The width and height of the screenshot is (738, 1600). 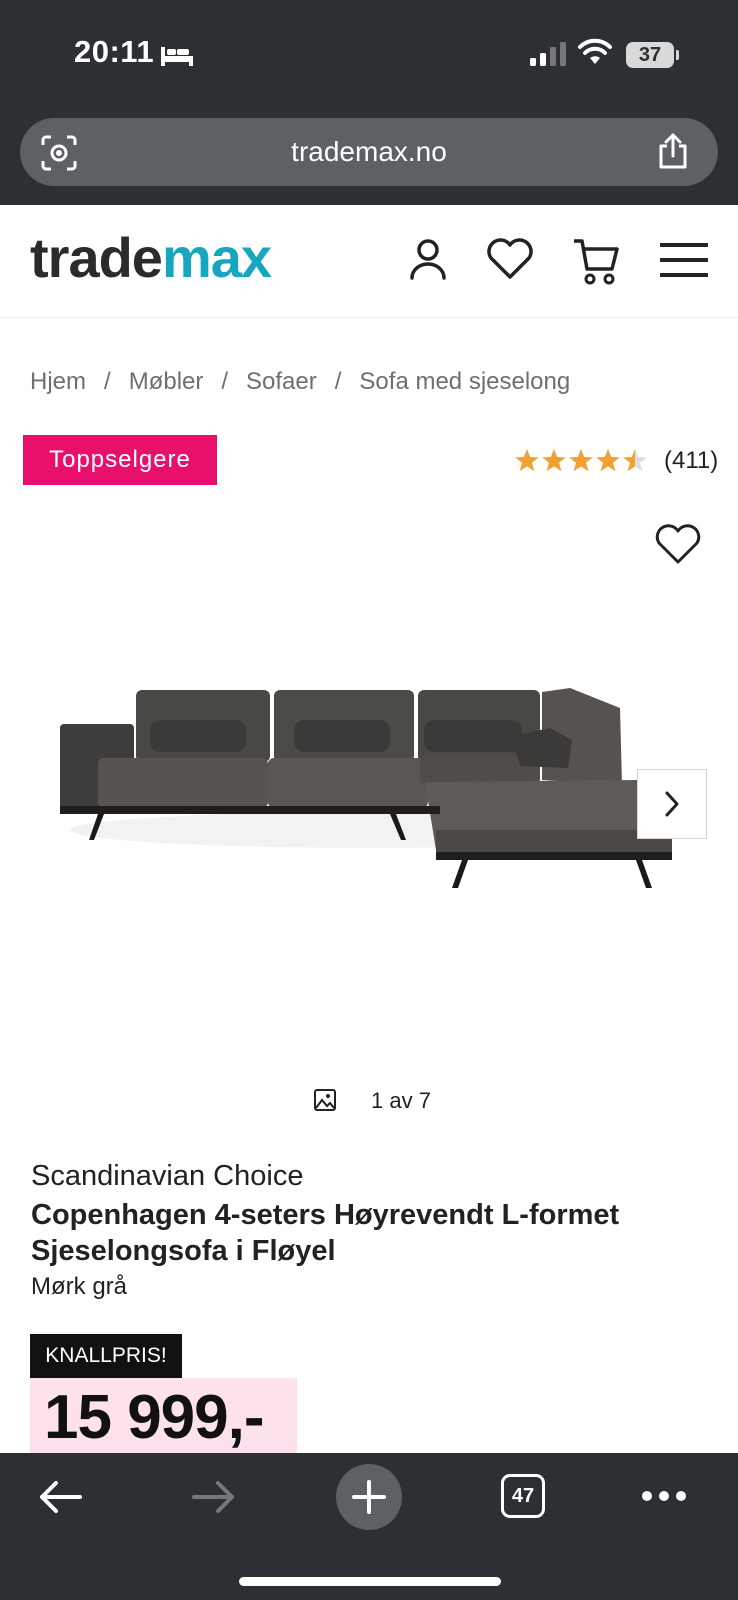 What do you see at coordinates (548, 54) in the screenshot?
I see `signal-icon` at bounding box center [548, 54].